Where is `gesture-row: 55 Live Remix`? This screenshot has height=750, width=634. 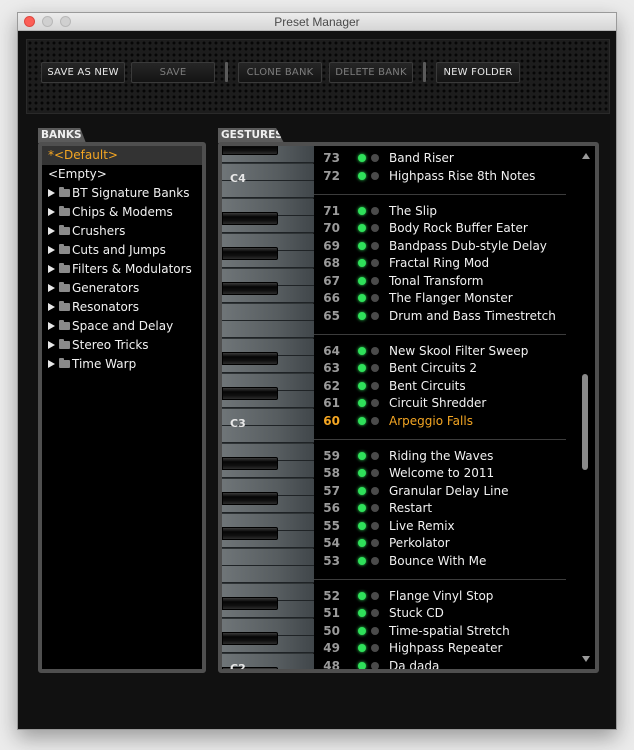
gesture-row: 55 Live Remix is located at coordinates (449, 526).